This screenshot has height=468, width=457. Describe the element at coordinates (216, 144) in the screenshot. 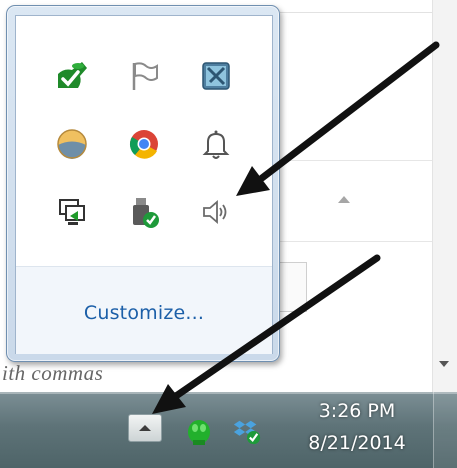

I see `notification-bell-icon` at that location.